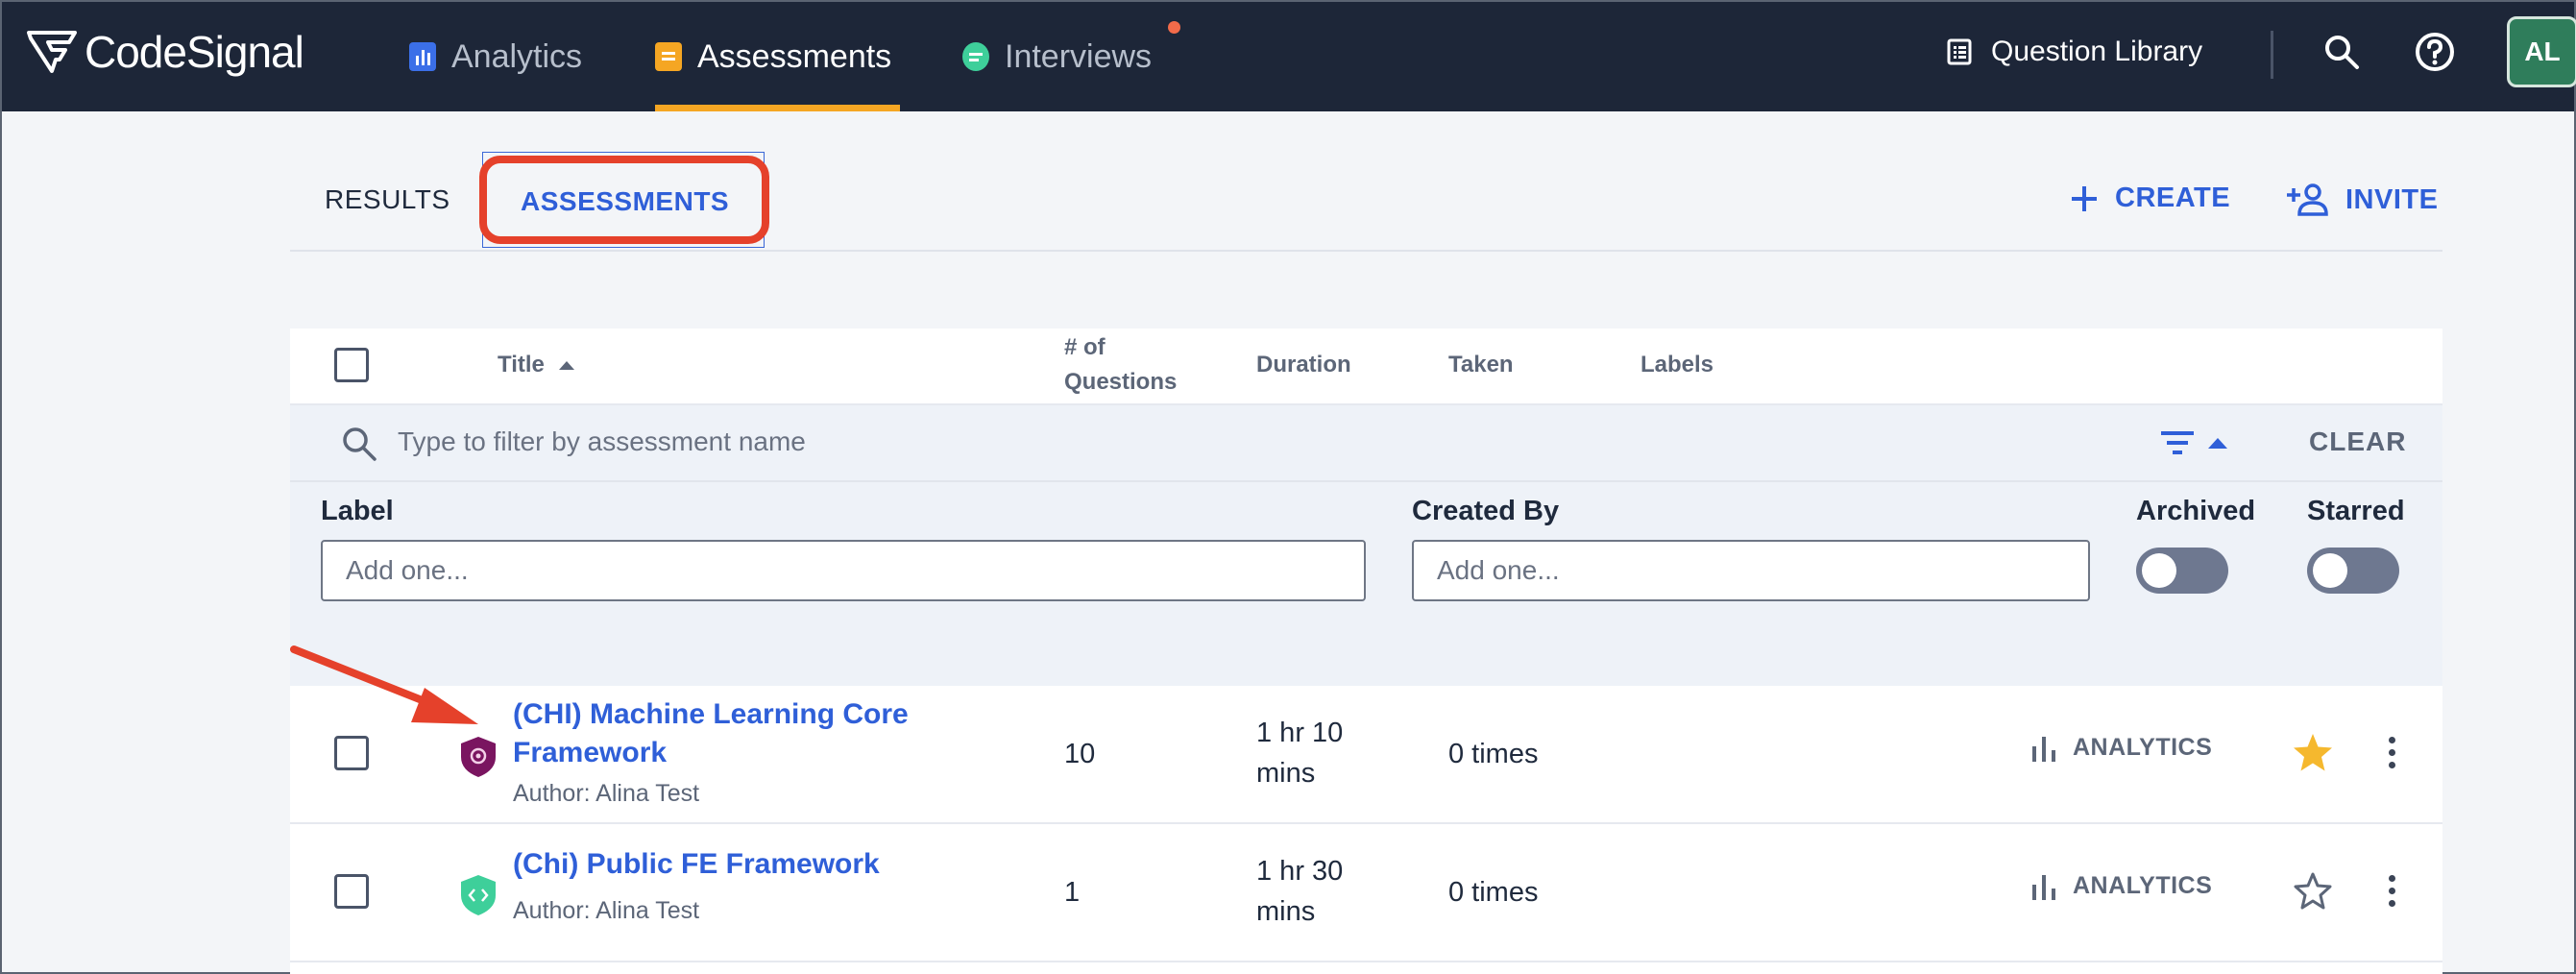 Image resolution: width=2576 pixels, height=974 pixels. What do you see at coordinates (2272, 55) in the screenshot?
I see `nav-divider` at bounding box center [2272, 55].